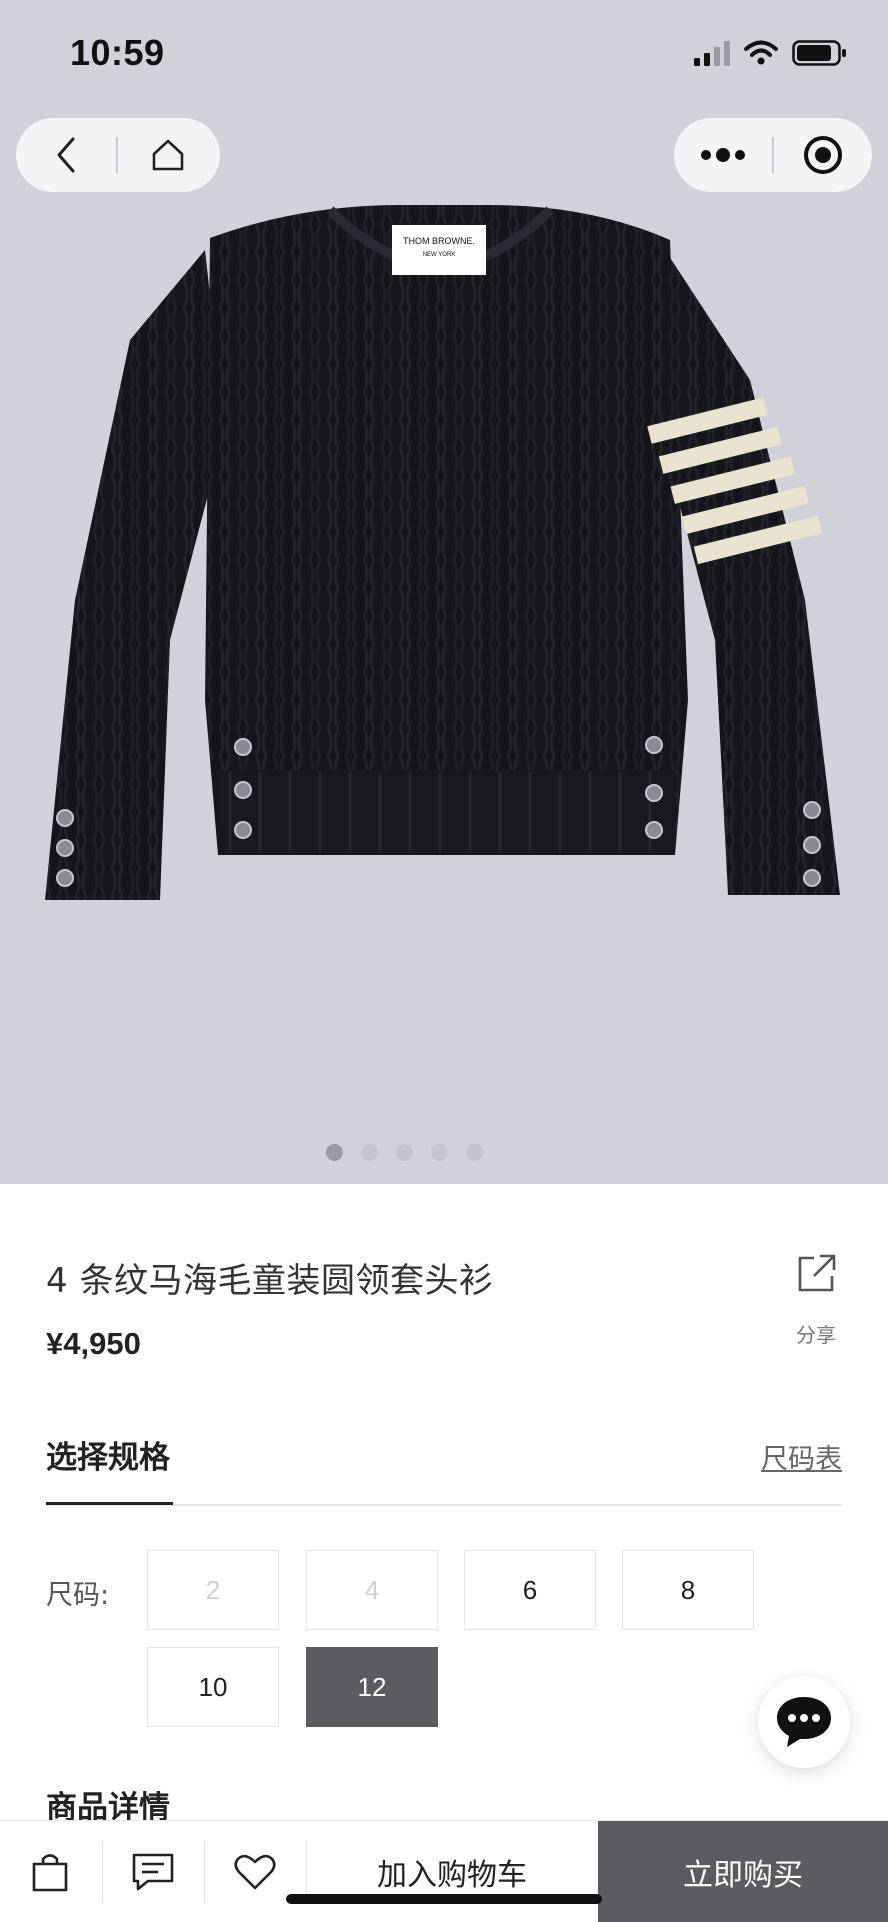 The width and height of the screenshot is (888, 1922). I want to click on active-tab-underline, so click(109, 1503).